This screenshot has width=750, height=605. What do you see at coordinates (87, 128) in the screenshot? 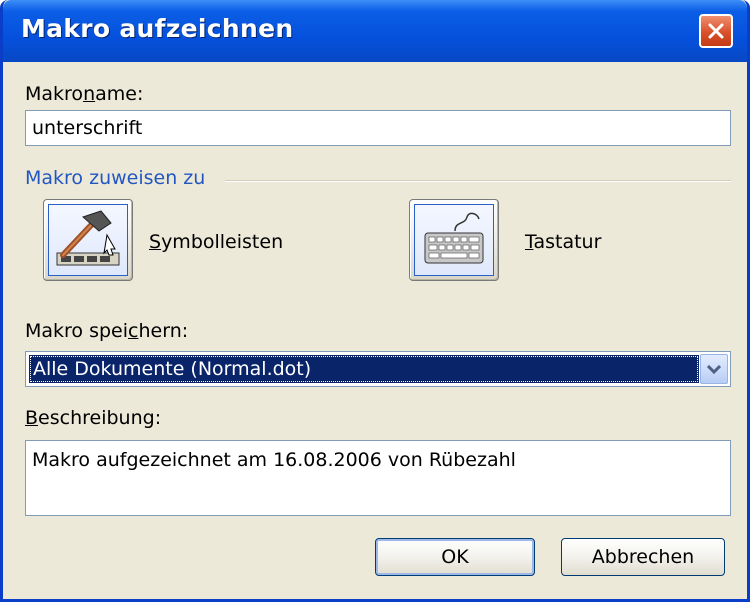
I see `macro-name-value: unterschrift` at bounding box center [87, 128].